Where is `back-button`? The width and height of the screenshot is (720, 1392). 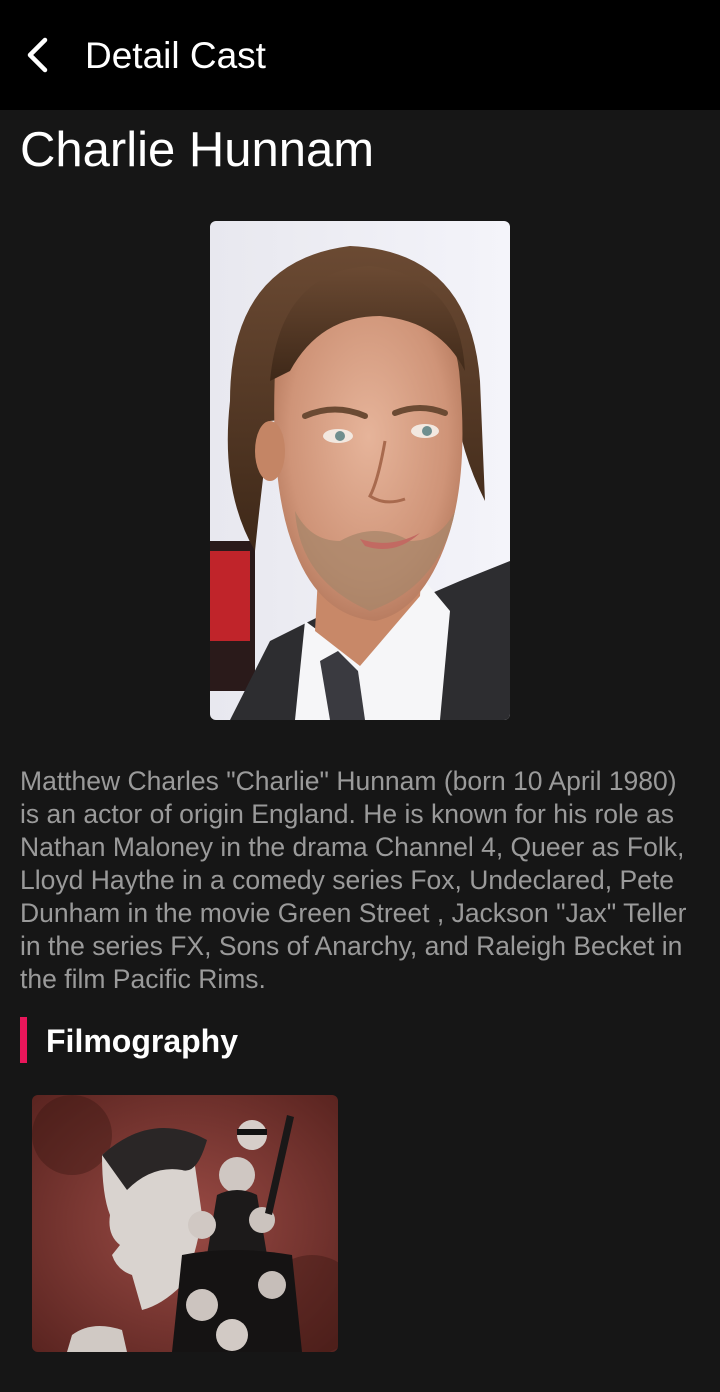 back-button is located at coordinates (38, 55).